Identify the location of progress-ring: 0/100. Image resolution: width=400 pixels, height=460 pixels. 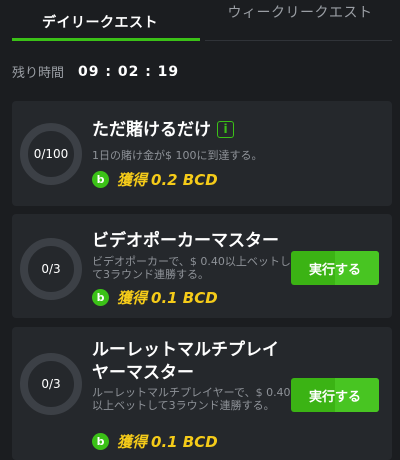
(51, 154).